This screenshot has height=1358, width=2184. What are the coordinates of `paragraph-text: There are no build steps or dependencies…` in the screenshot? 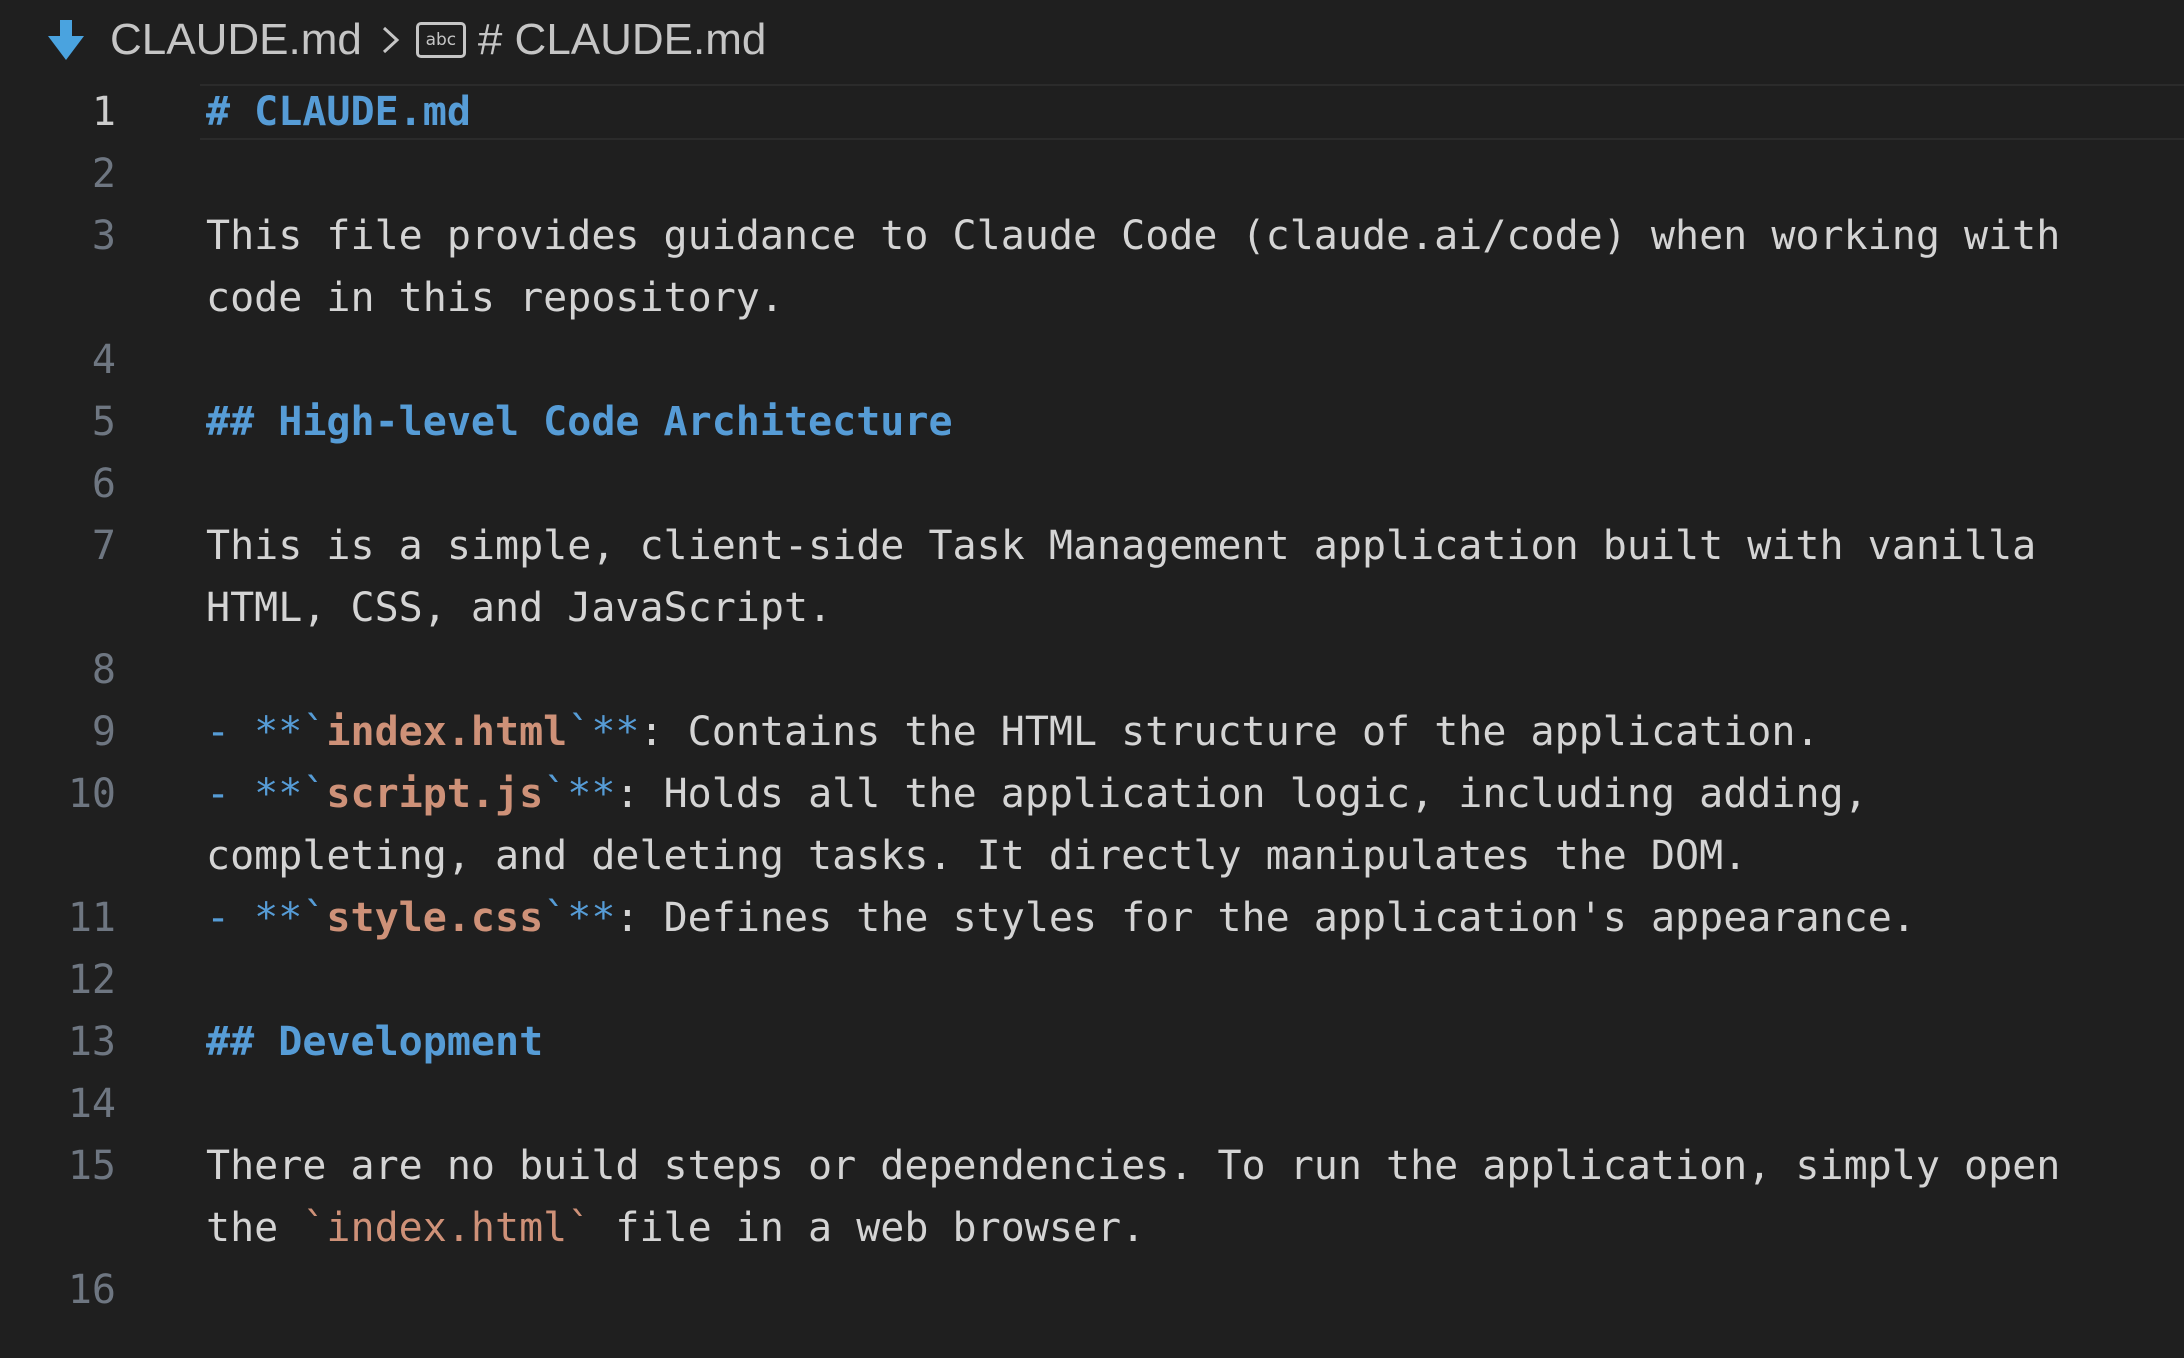 It's located at (1133, 1166).